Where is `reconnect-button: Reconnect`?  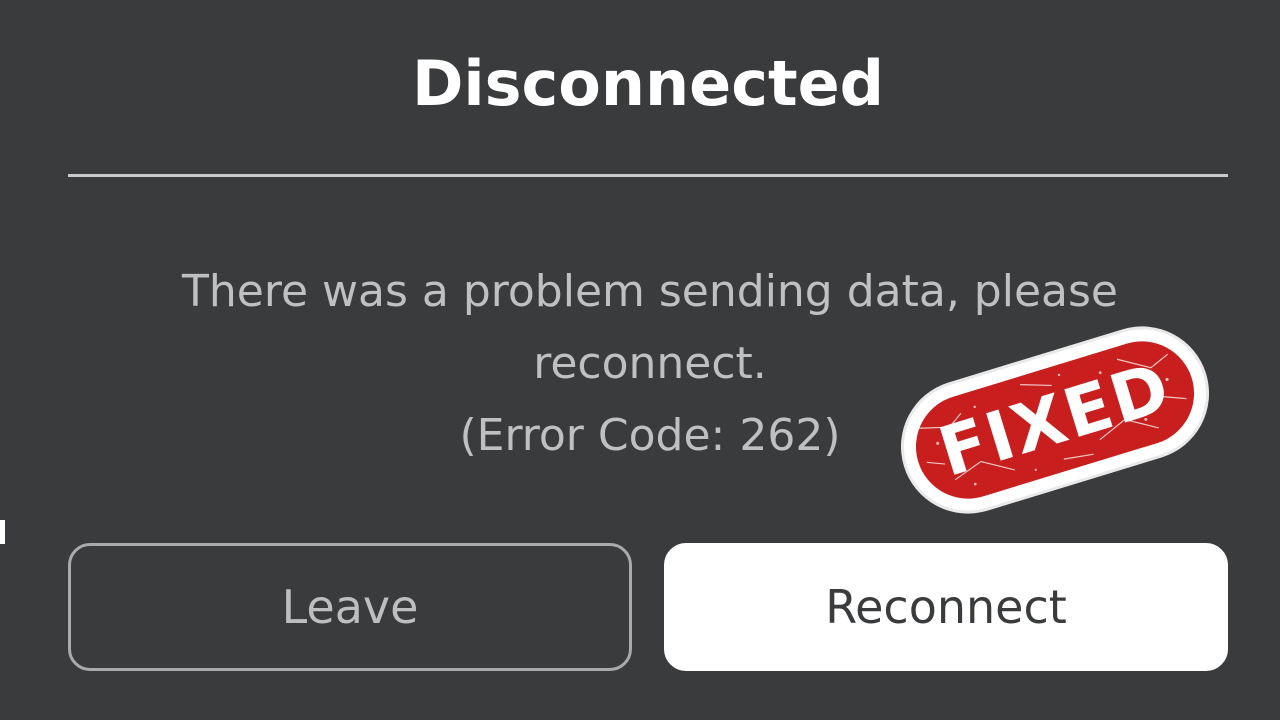 reconnect-button: Reconnect is located at coordinates (946, 607).